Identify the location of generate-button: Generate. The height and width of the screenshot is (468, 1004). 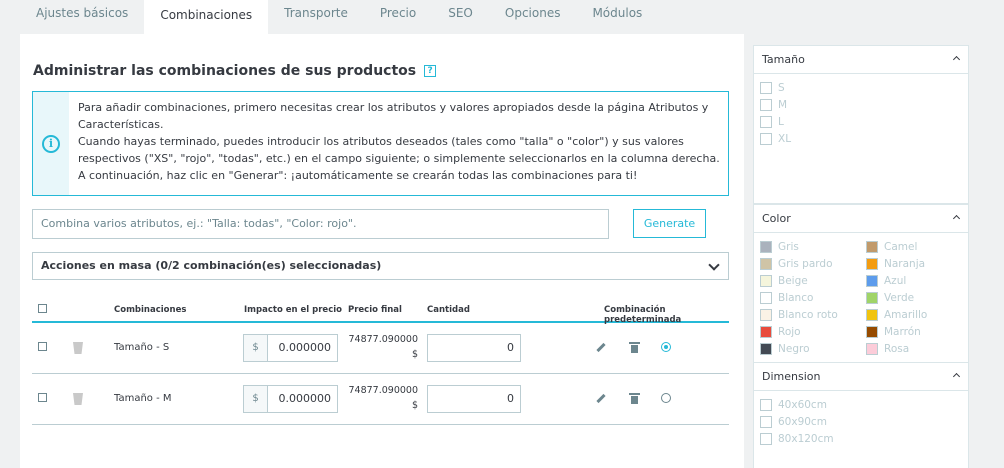
(669, 223).